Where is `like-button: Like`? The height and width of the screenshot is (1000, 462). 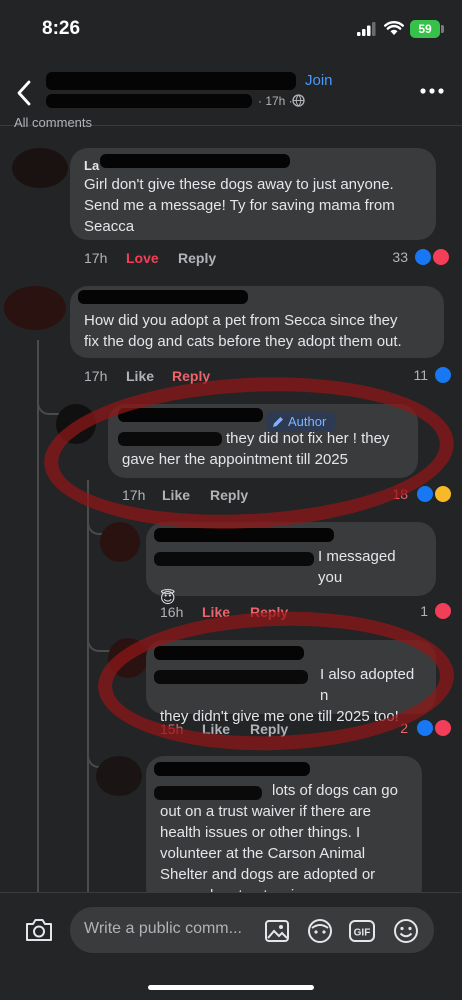
like-button: Like is located at coordinates (140, 376).